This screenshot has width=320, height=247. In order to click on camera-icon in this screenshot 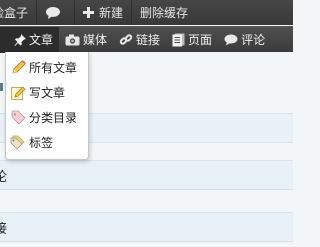, I will do `click(72, 40)`.